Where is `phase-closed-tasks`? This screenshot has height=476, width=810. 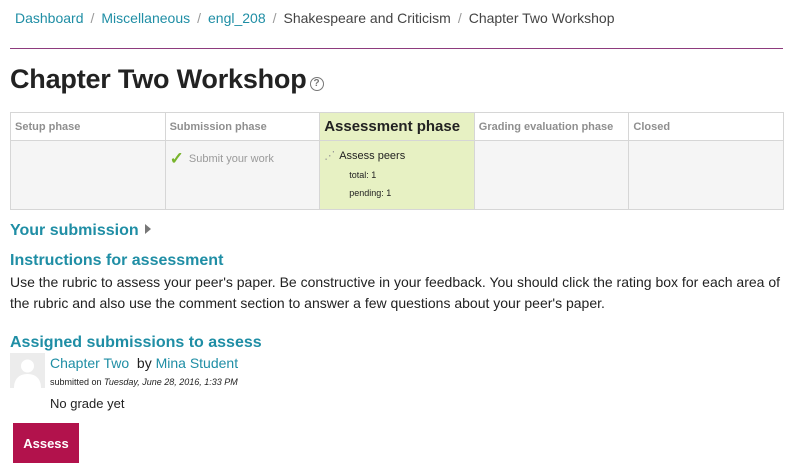 phase-closed-tasks is located at coordinates (706, 175).